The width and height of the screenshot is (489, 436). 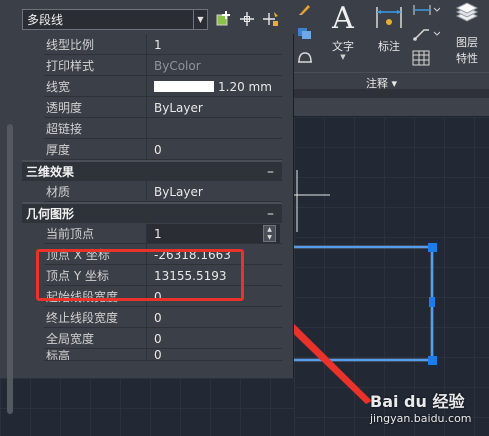 I want to click on spinner-down-icon: ▼, so click(x=269, y=238).